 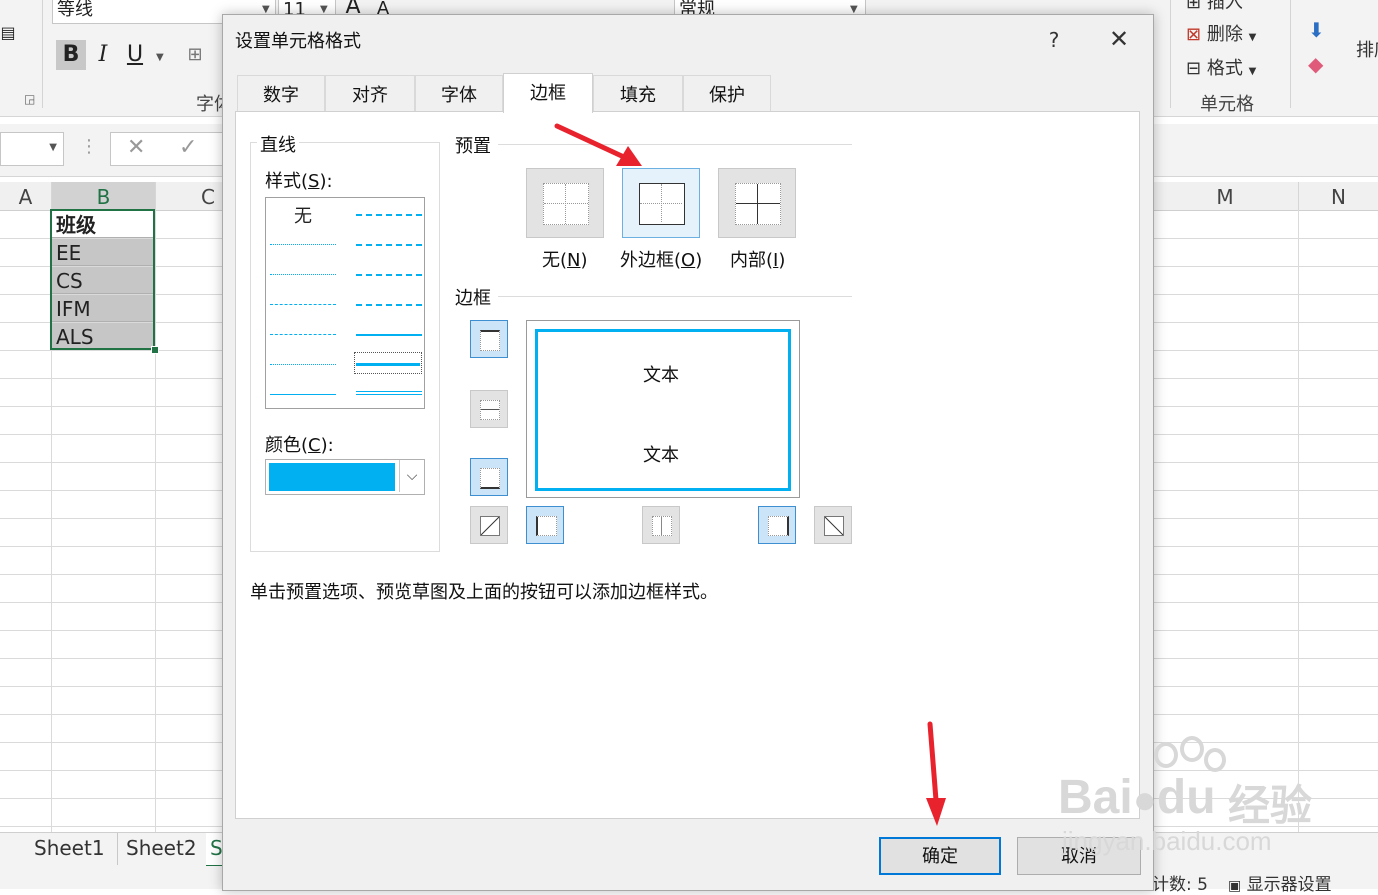 I want to click on watermark-brand: Bai●du, so click(x=1137, y=797).